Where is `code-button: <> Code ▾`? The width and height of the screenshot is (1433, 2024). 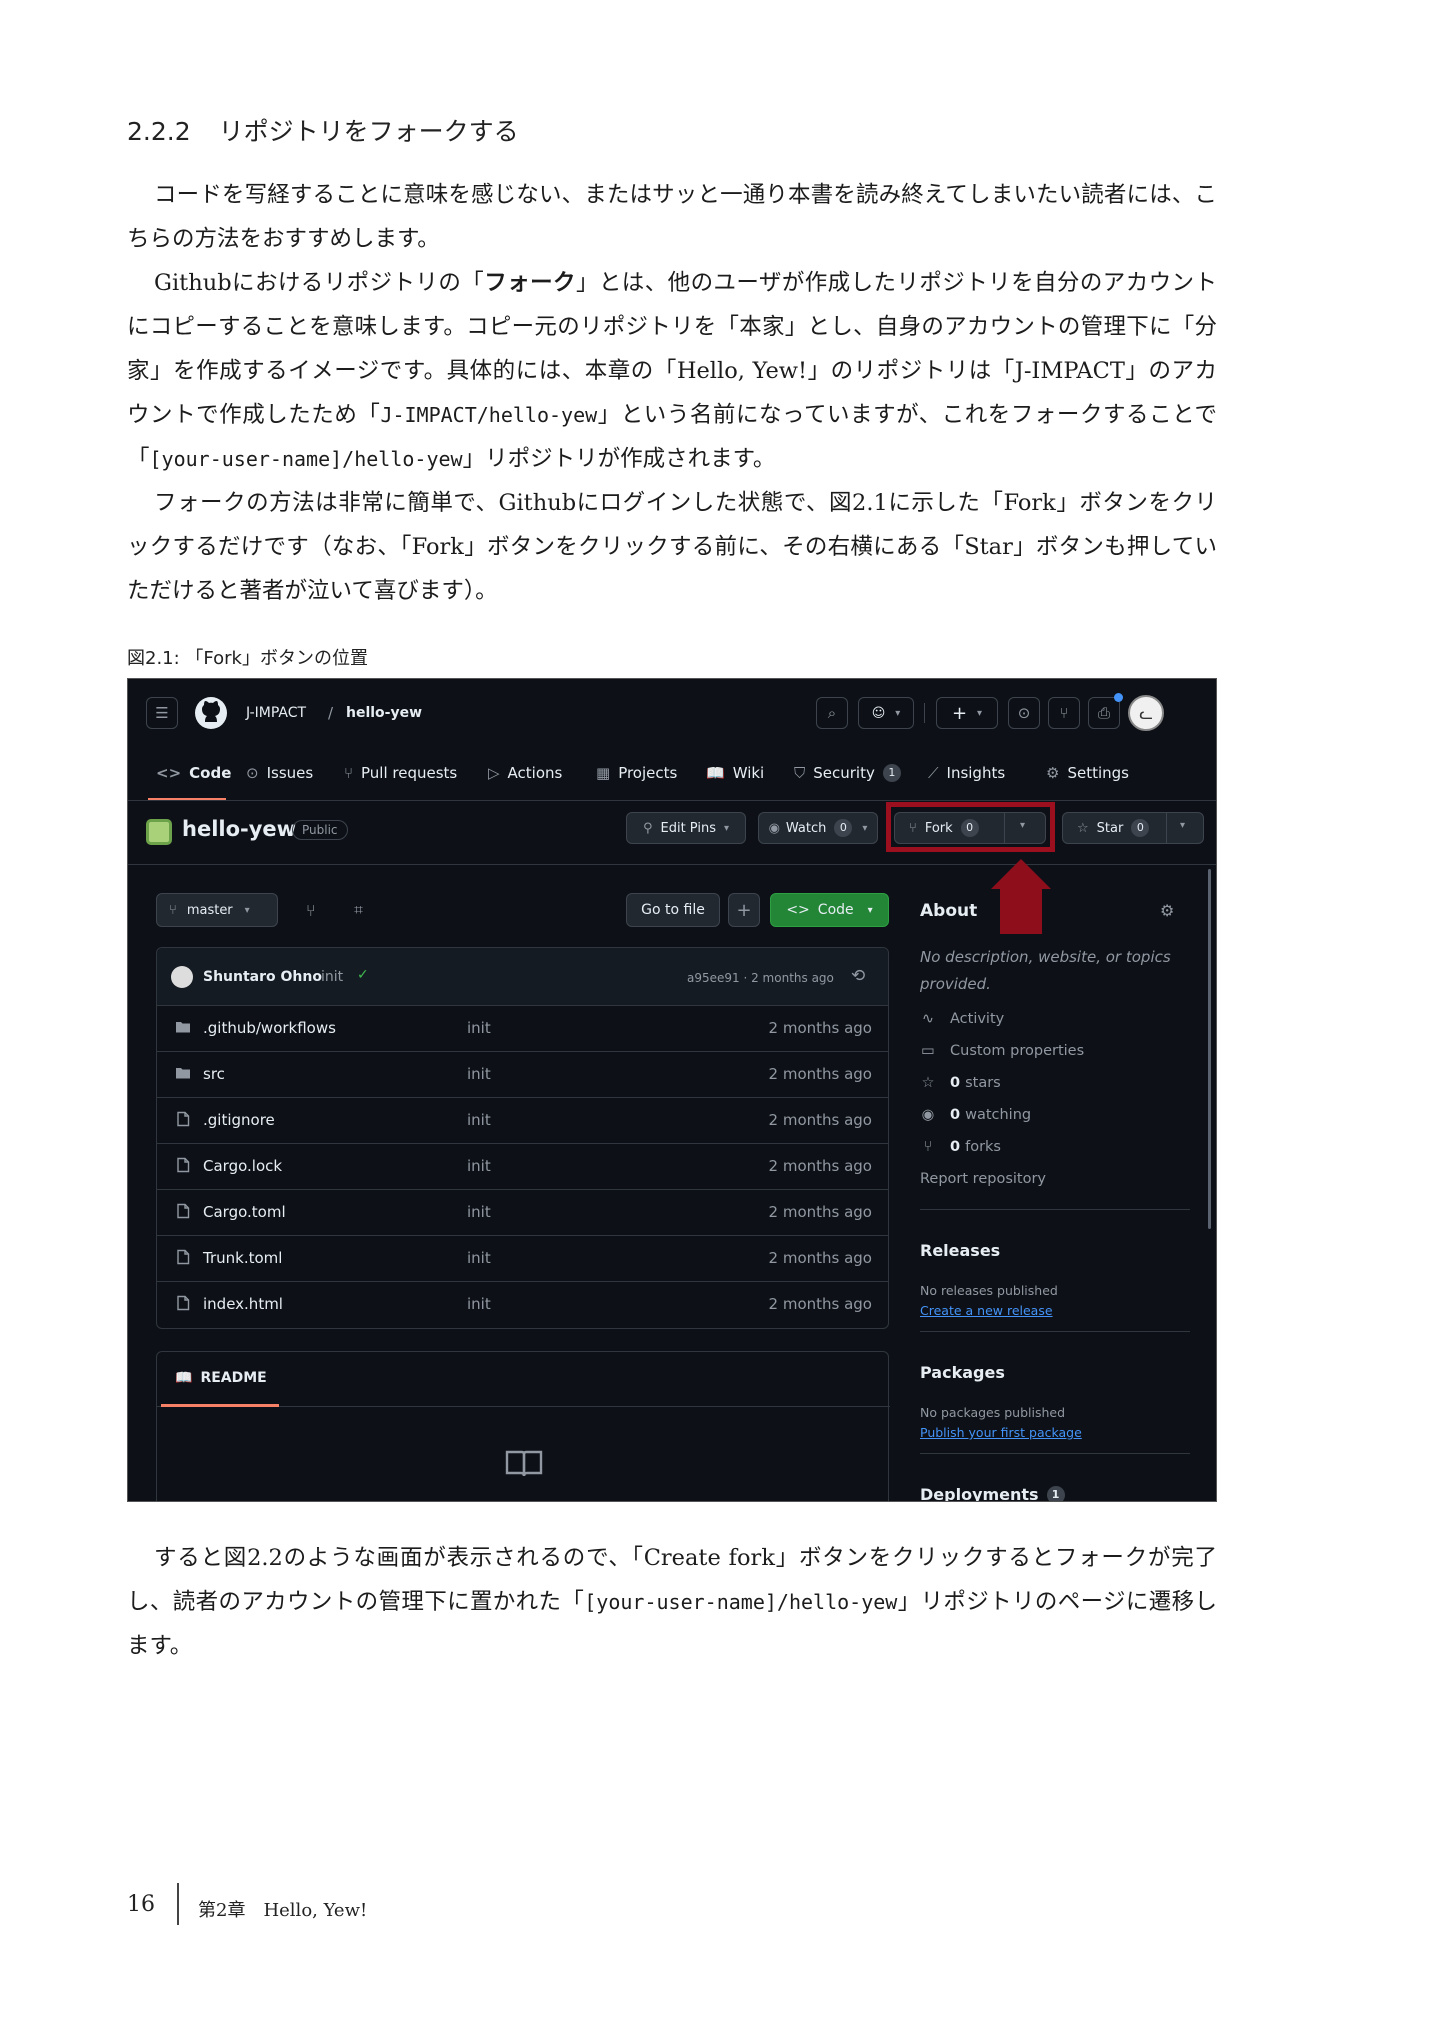
code-button: <> Code ▾ is located at coordinates (829, 910).